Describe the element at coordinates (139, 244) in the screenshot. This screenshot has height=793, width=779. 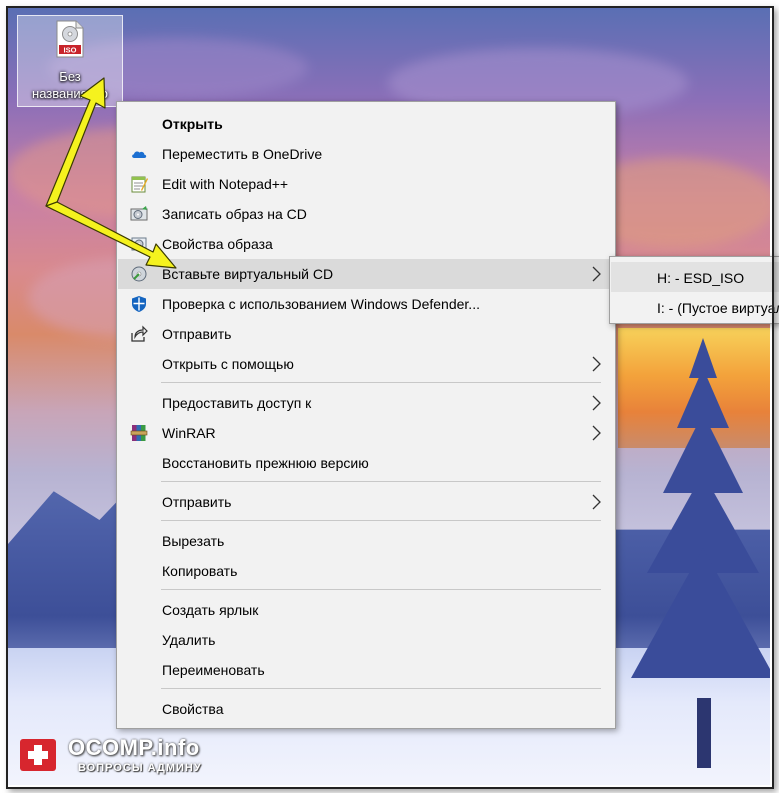
I see `image-properties-icon` at that location.